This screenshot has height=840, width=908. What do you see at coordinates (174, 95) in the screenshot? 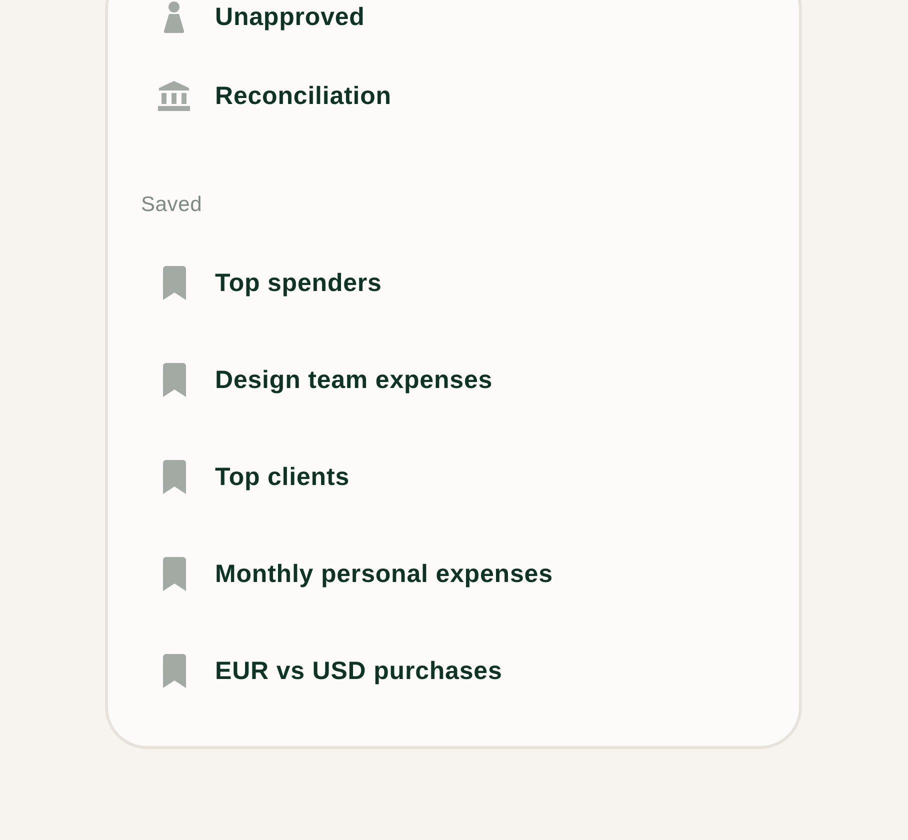
I see `bank-icon` at bounding box center [174, 95].